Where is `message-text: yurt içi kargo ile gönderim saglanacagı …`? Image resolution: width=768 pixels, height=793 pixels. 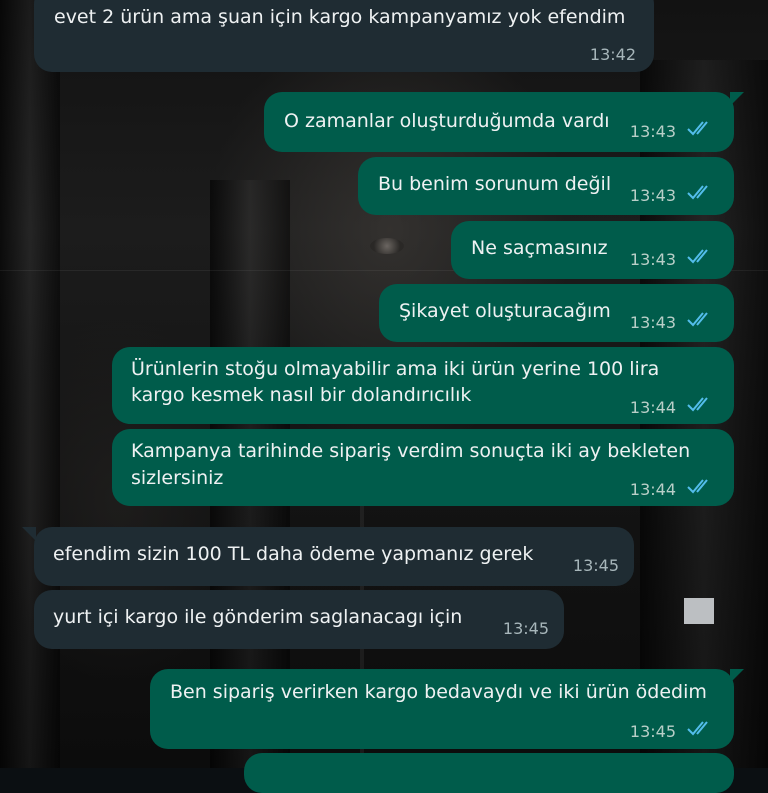
message-text: yurt içi kargo ile gönderim saglanacagı … is located at coordinates (258, 617).